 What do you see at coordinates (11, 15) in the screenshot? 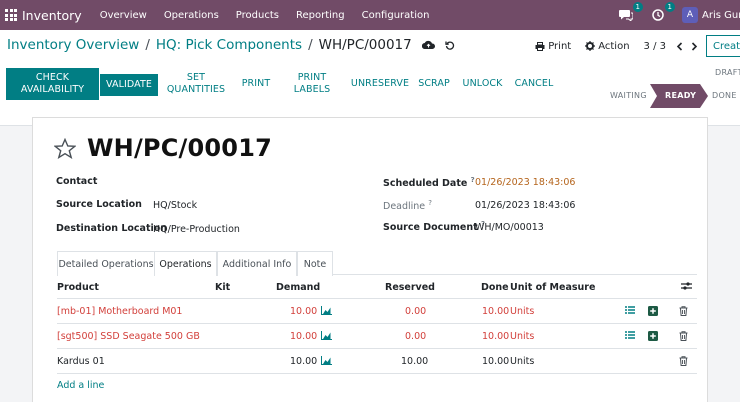
I see `apps-menu-icon` at bounding box center [11, 15].